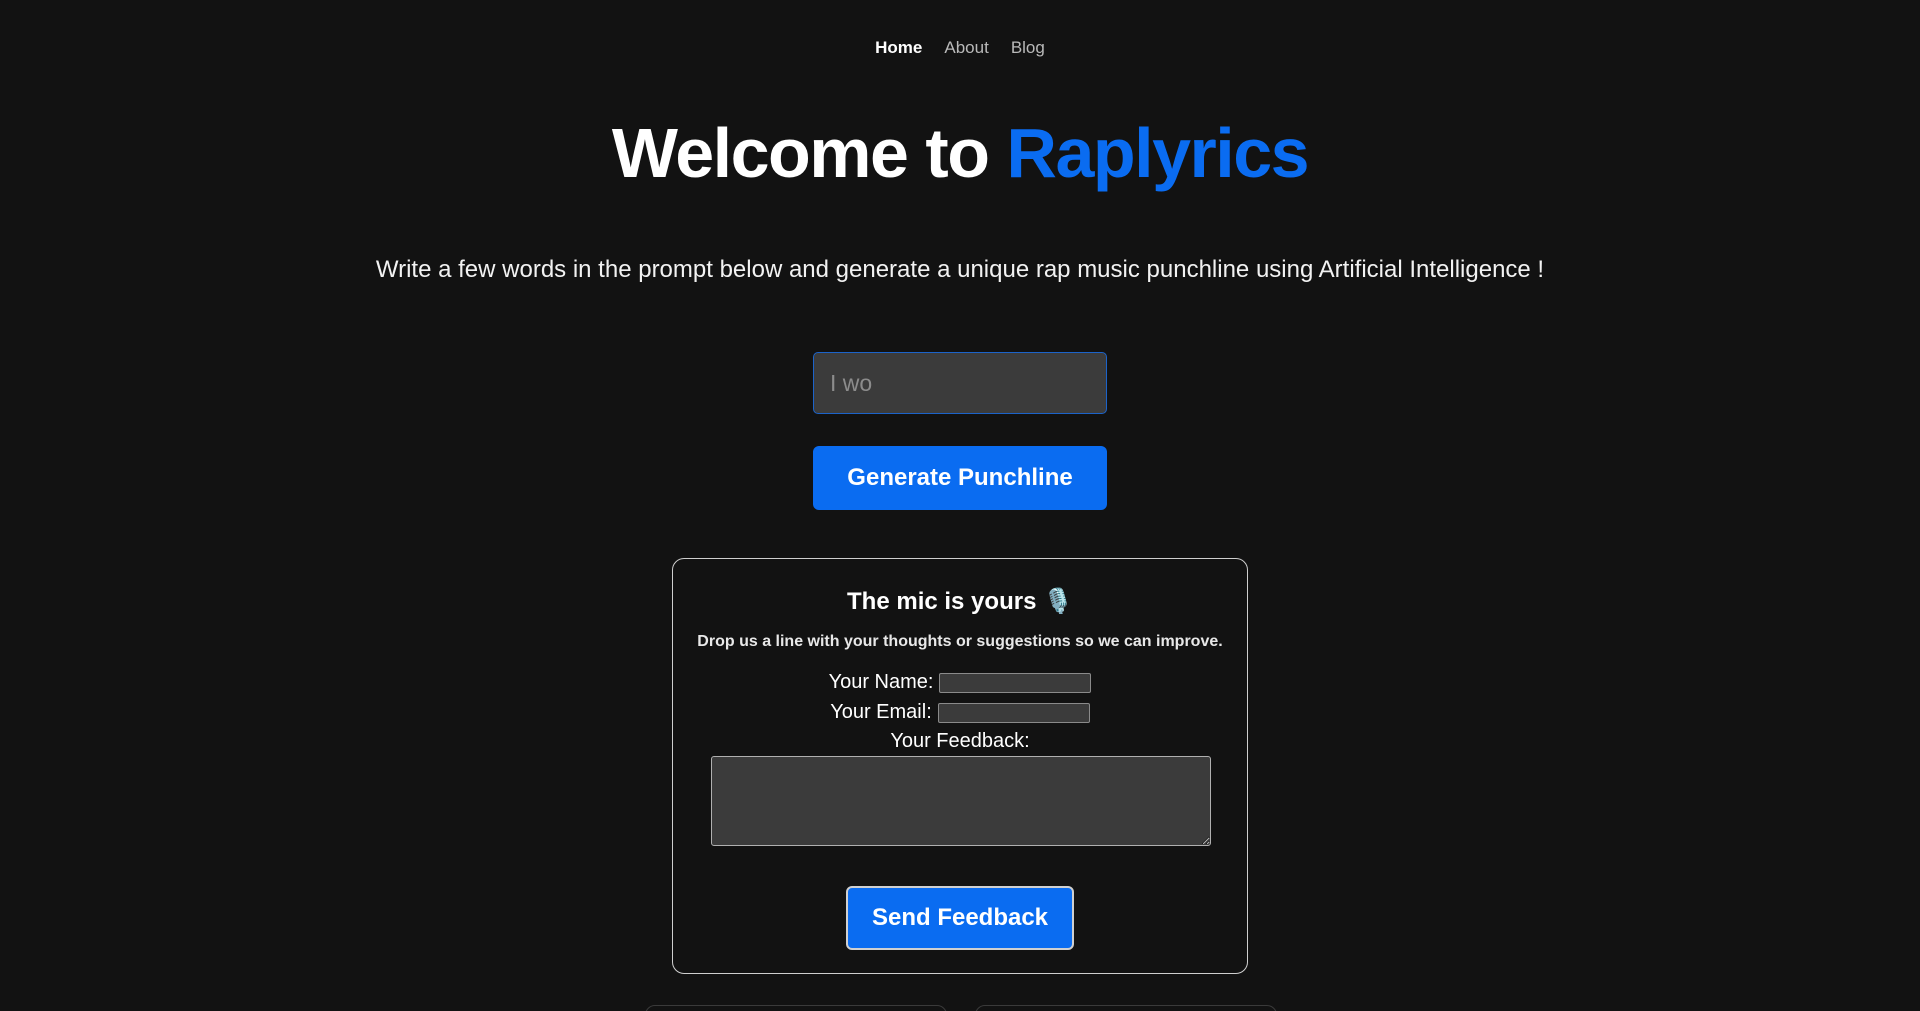  What do you see at coordinates (961, 801) in the screenshot?
I see `feedback-textarea` at bounding box center [961, 801].